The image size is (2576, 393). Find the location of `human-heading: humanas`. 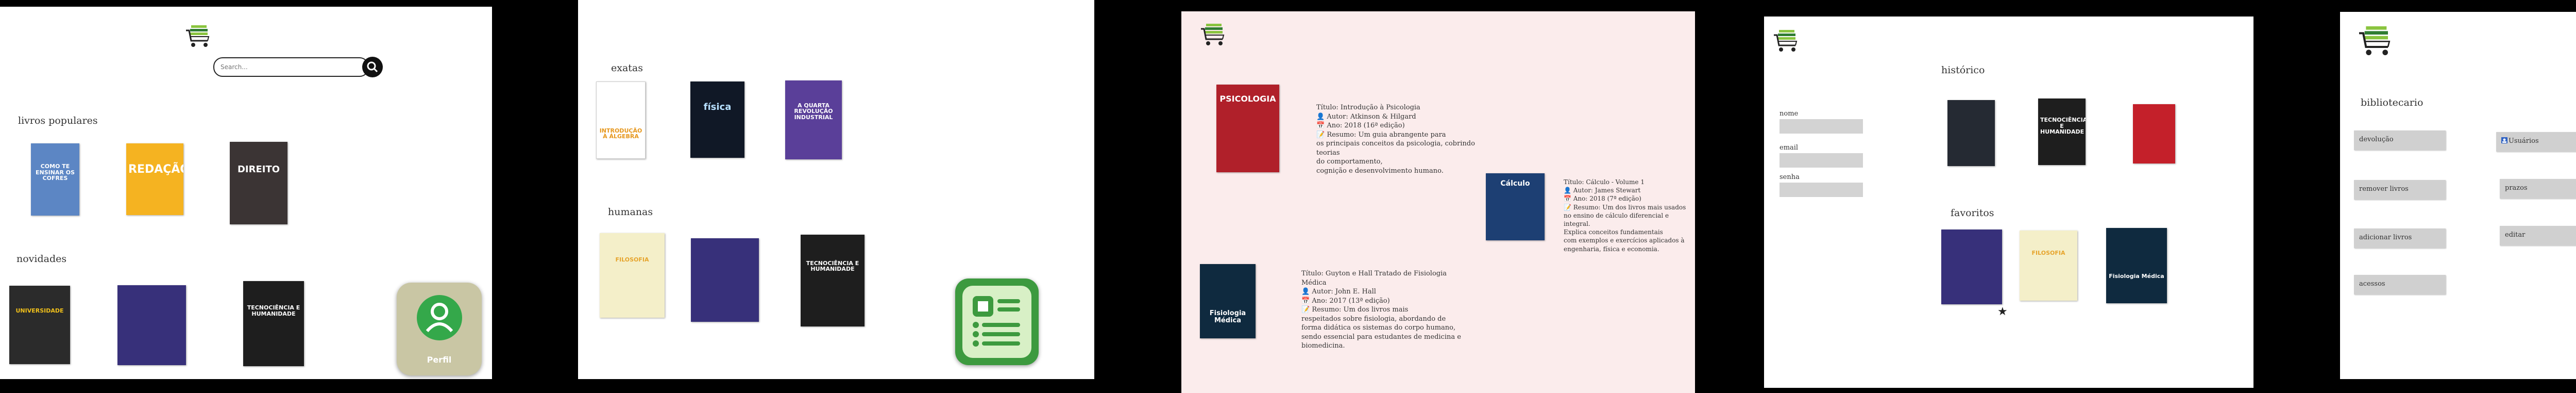

human-heading: humanas is located at coordinates (630, 212).